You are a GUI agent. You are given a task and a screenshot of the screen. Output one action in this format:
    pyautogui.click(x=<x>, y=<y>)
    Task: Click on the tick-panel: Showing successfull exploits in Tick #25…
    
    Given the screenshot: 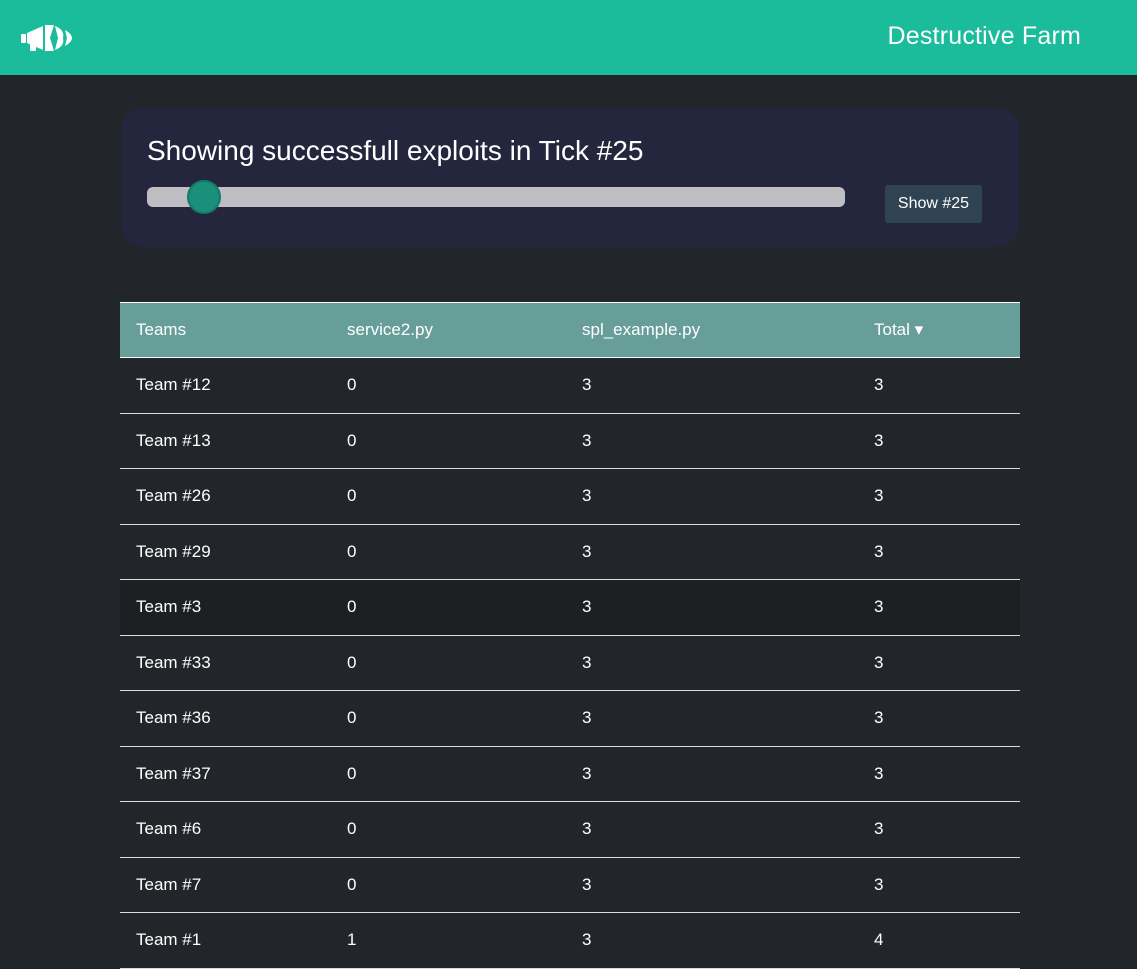 What is the action you would take?
    pyautogui.click(x=570, y=177)
    